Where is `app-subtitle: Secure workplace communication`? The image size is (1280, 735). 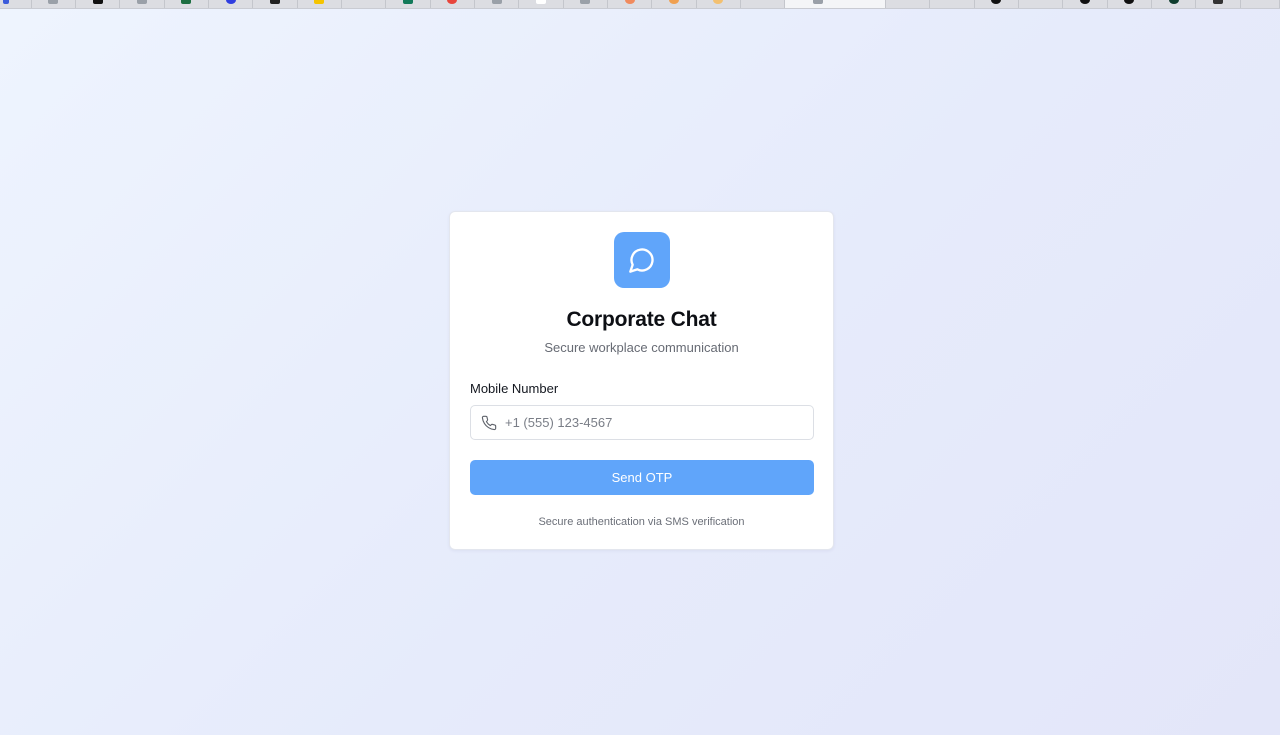
app-subtitle: Secure workplace communication is located at coordinates (641, 347).